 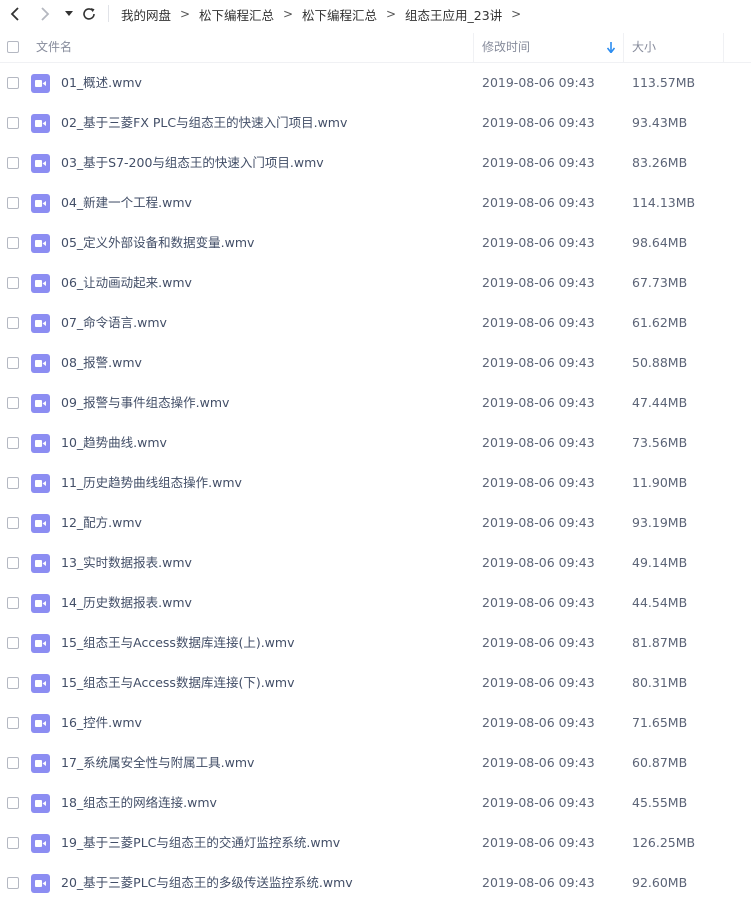 I want to click on file-row: 10_趋势曲线.wmv 2019-08-06 09:43 73.56MB, so click(x=375, y=443).